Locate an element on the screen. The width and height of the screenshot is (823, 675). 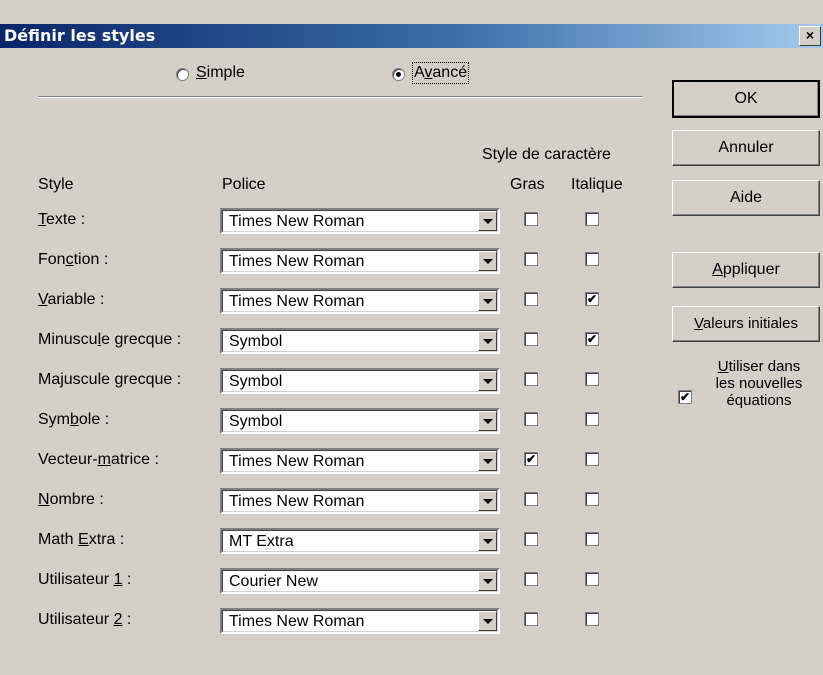
radio-advanced-label: Avancé is located at coordinates (440, 73).